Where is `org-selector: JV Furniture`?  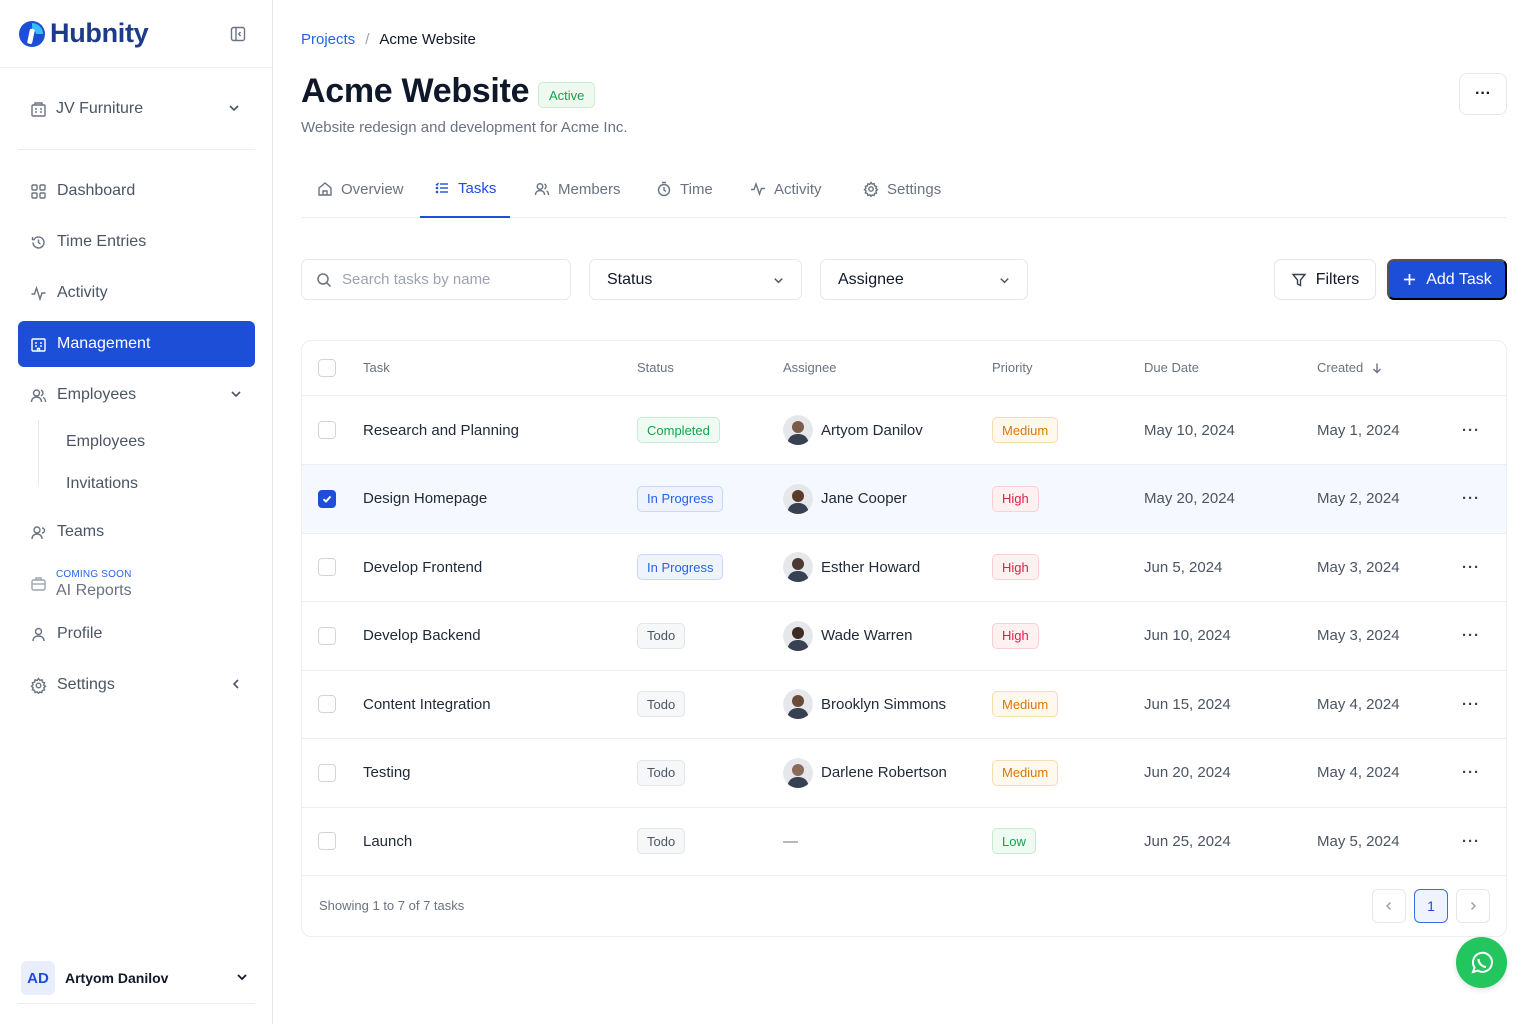
org-selector: JV Furniture is located at coordinates (136, 109).